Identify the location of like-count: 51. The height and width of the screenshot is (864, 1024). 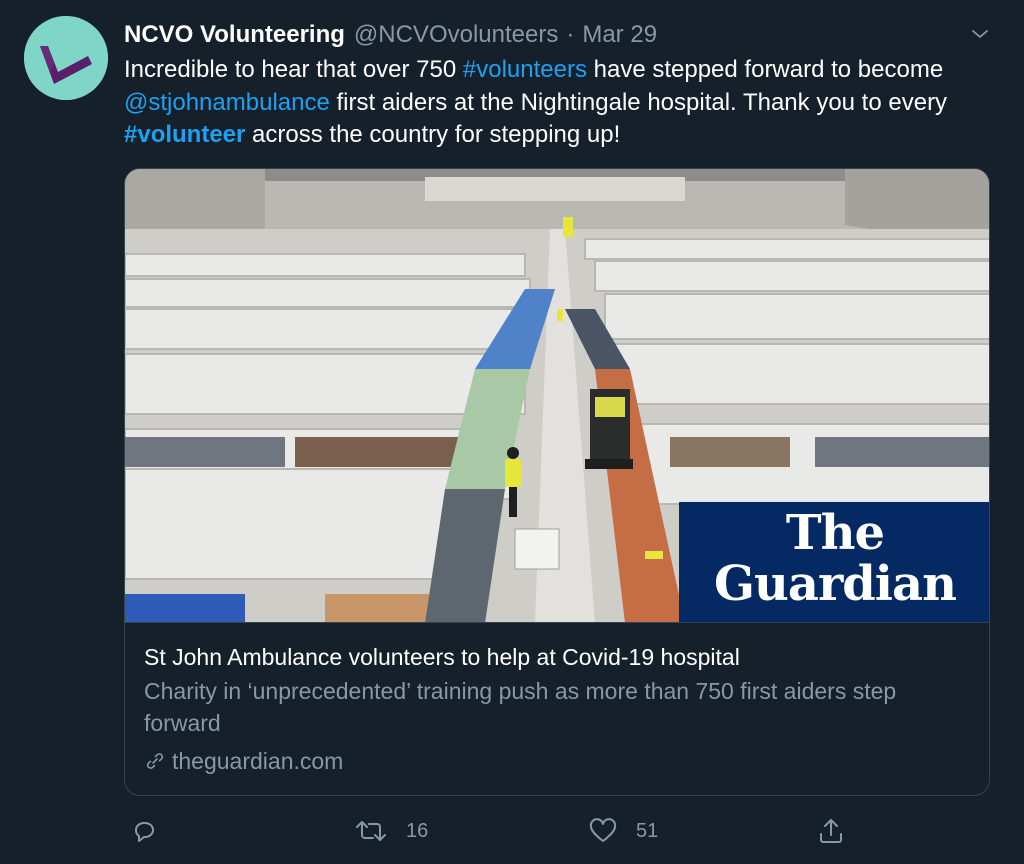
(647, 830).